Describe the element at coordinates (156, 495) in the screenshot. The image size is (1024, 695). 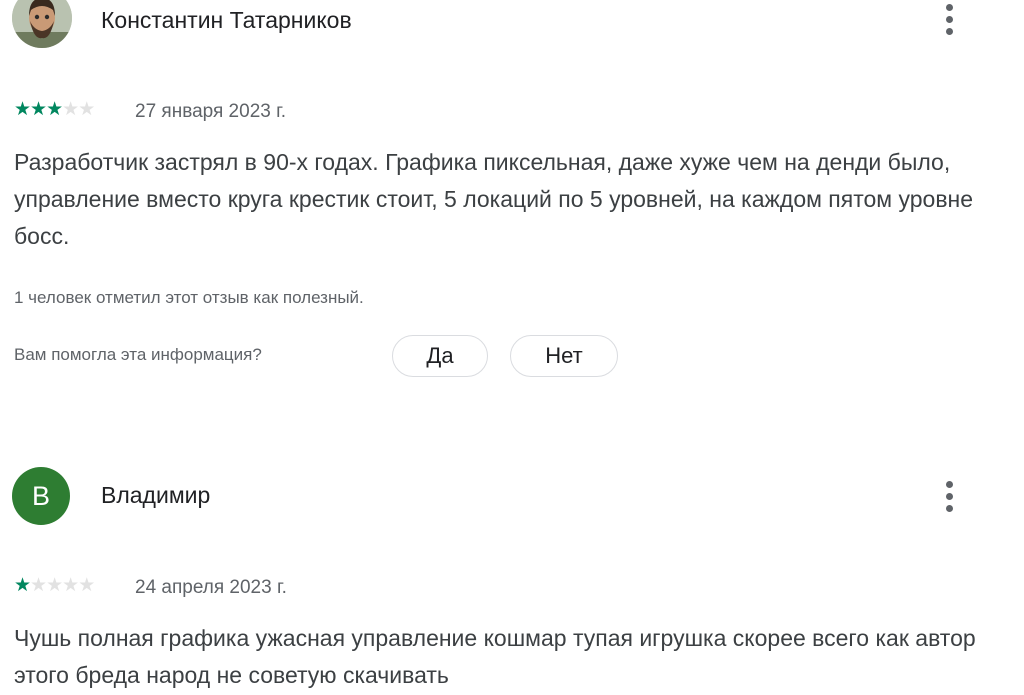
I see `author-name: Владимир` at that location.